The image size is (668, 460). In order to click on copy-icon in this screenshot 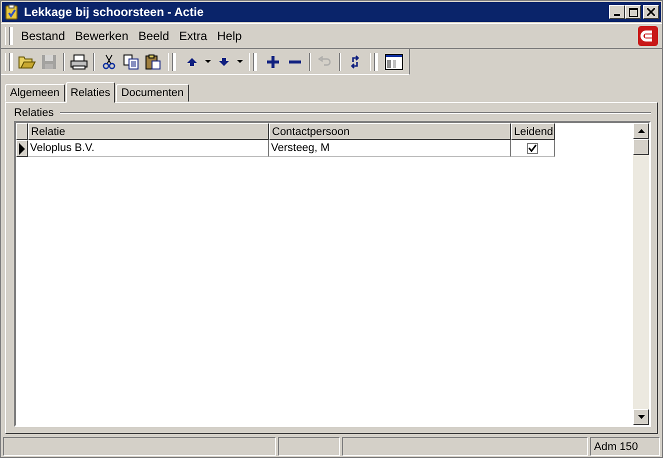, I will do `click(131, 62)`.